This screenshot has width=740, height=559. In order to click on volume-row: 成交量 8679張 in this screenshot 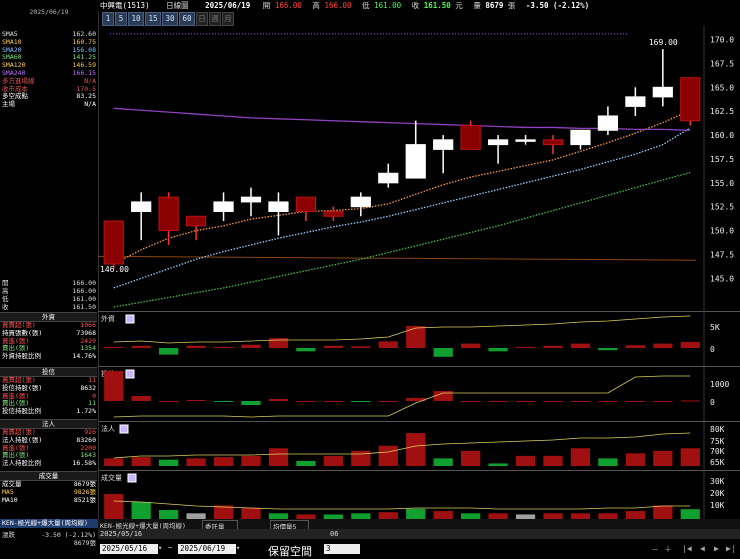, I will do `click(49, 484)`.